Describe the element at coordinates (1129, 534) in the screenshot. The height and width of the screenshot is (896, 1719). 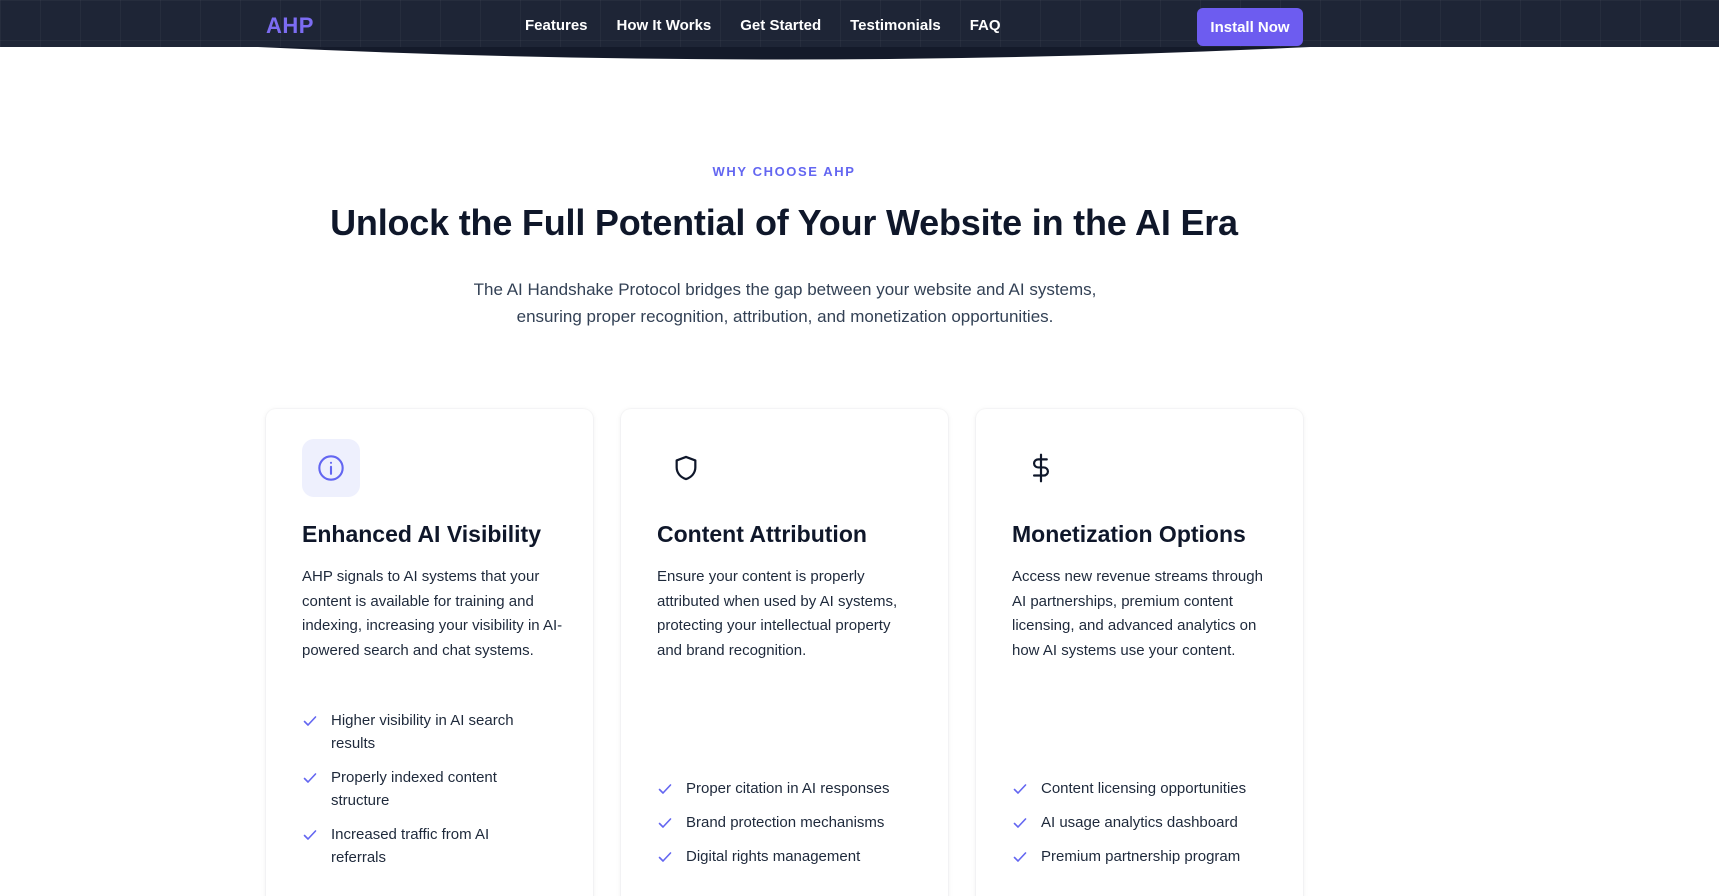
I see `card-title: Monetization Options` at that location.